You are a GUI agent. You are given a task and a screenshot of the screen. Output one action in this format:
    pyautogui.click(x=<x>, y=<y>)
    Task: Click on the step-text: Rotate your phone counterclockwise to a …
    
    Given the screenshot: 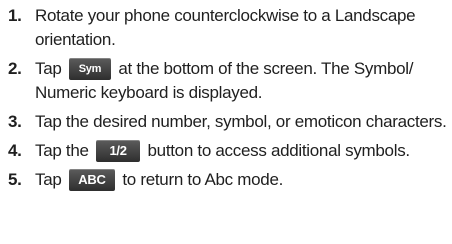 What is the action you would take?
    pyautogui.click(x=225, y=27)
    